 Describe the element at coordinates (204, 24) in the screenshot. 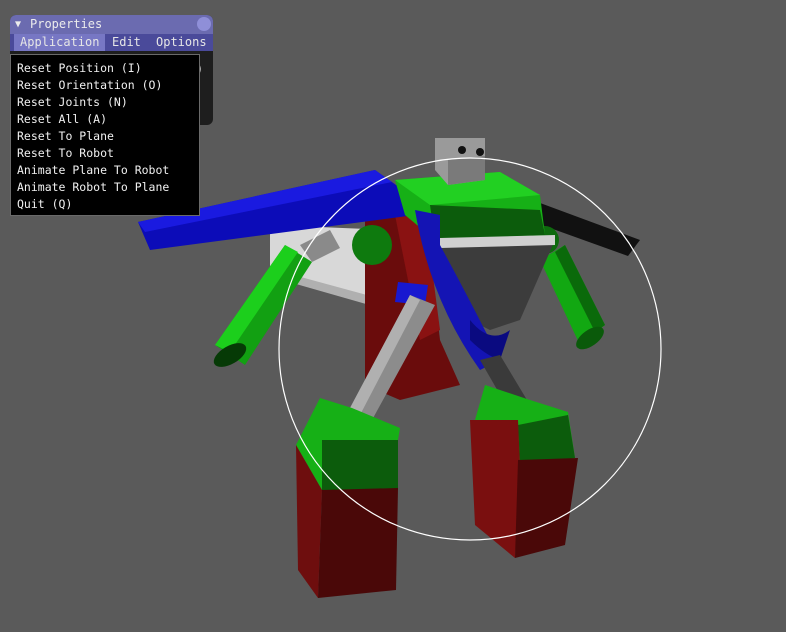

I see `close-icon` at that location.